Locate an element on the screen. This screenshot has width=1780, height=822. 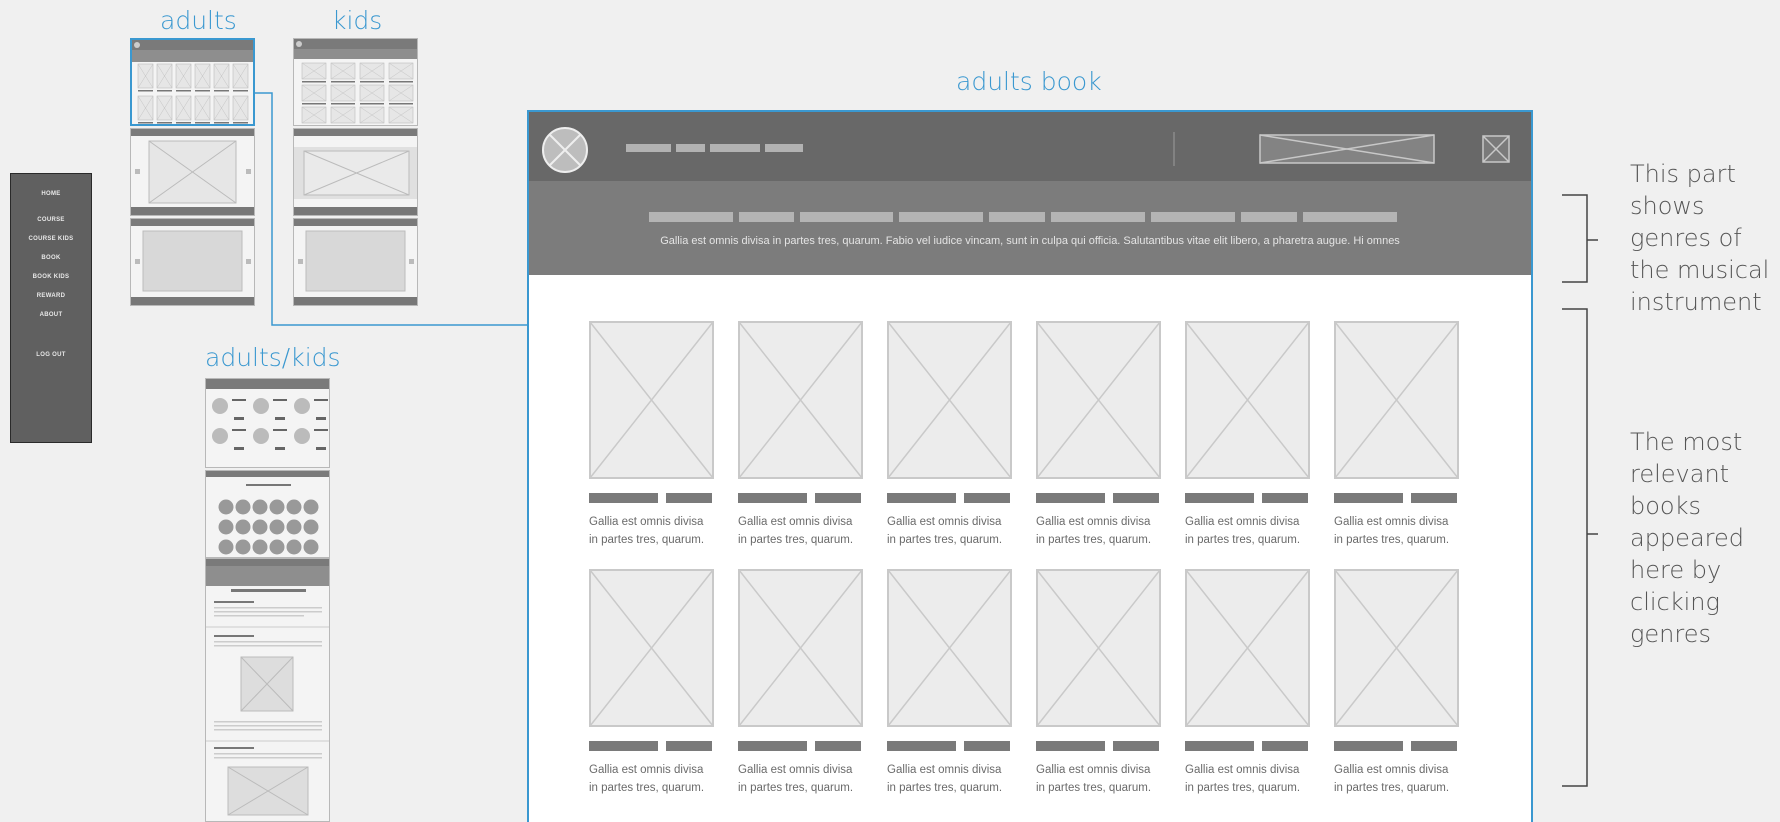
banner-placeholder-icon is located at coordinates (1347, 149).